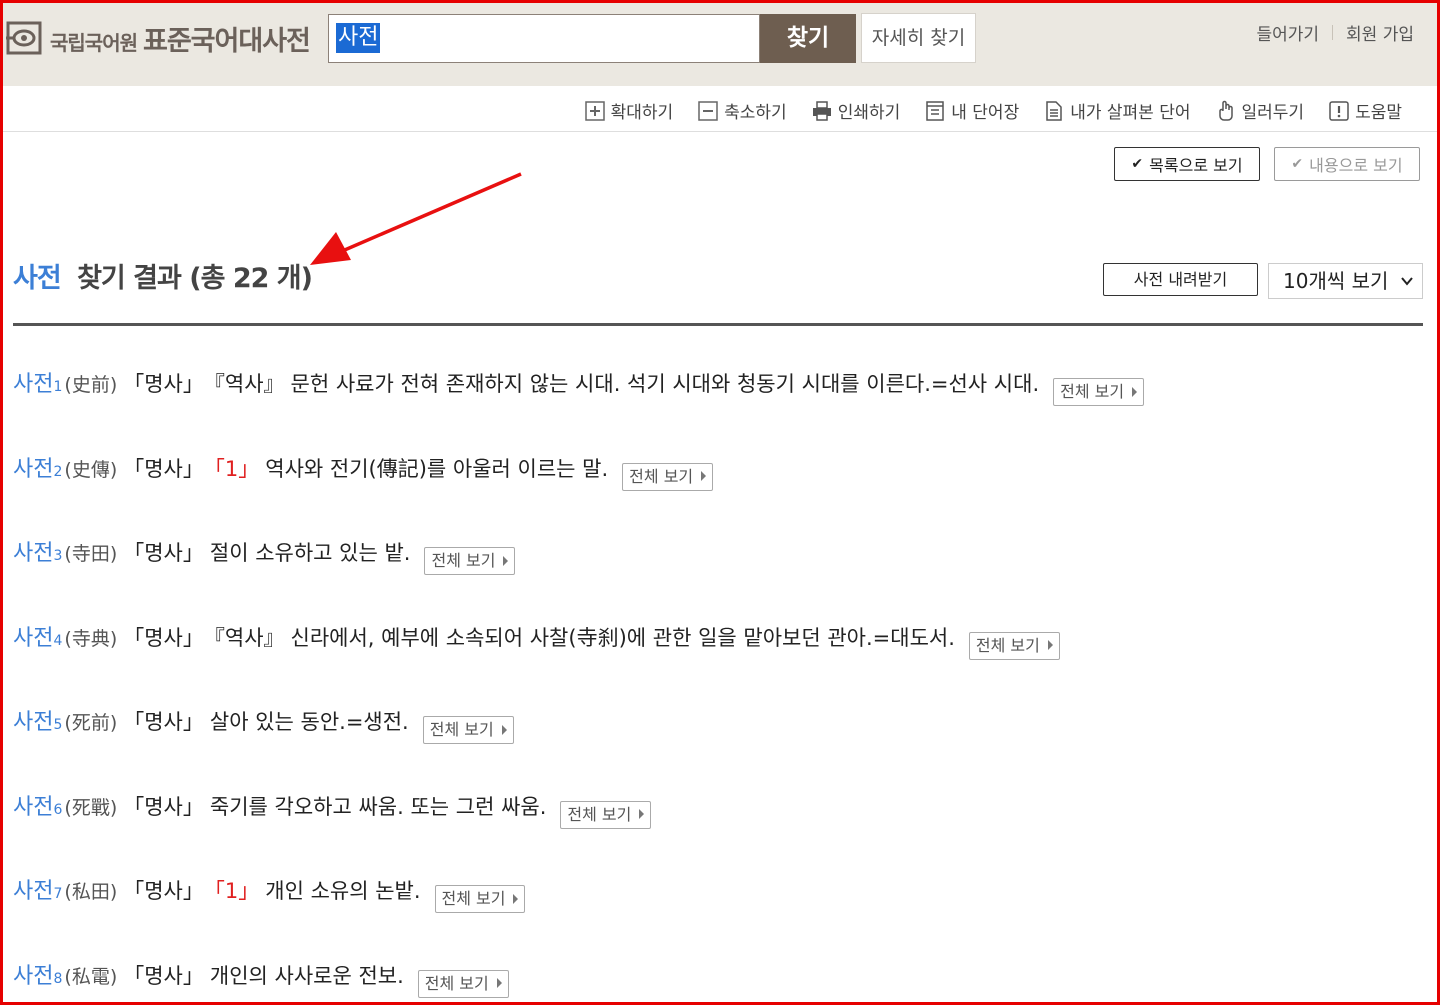  Describe the element at coordinates (91, 554) in the screenshot. I see `entry-hanja: (寺田)` at that location.